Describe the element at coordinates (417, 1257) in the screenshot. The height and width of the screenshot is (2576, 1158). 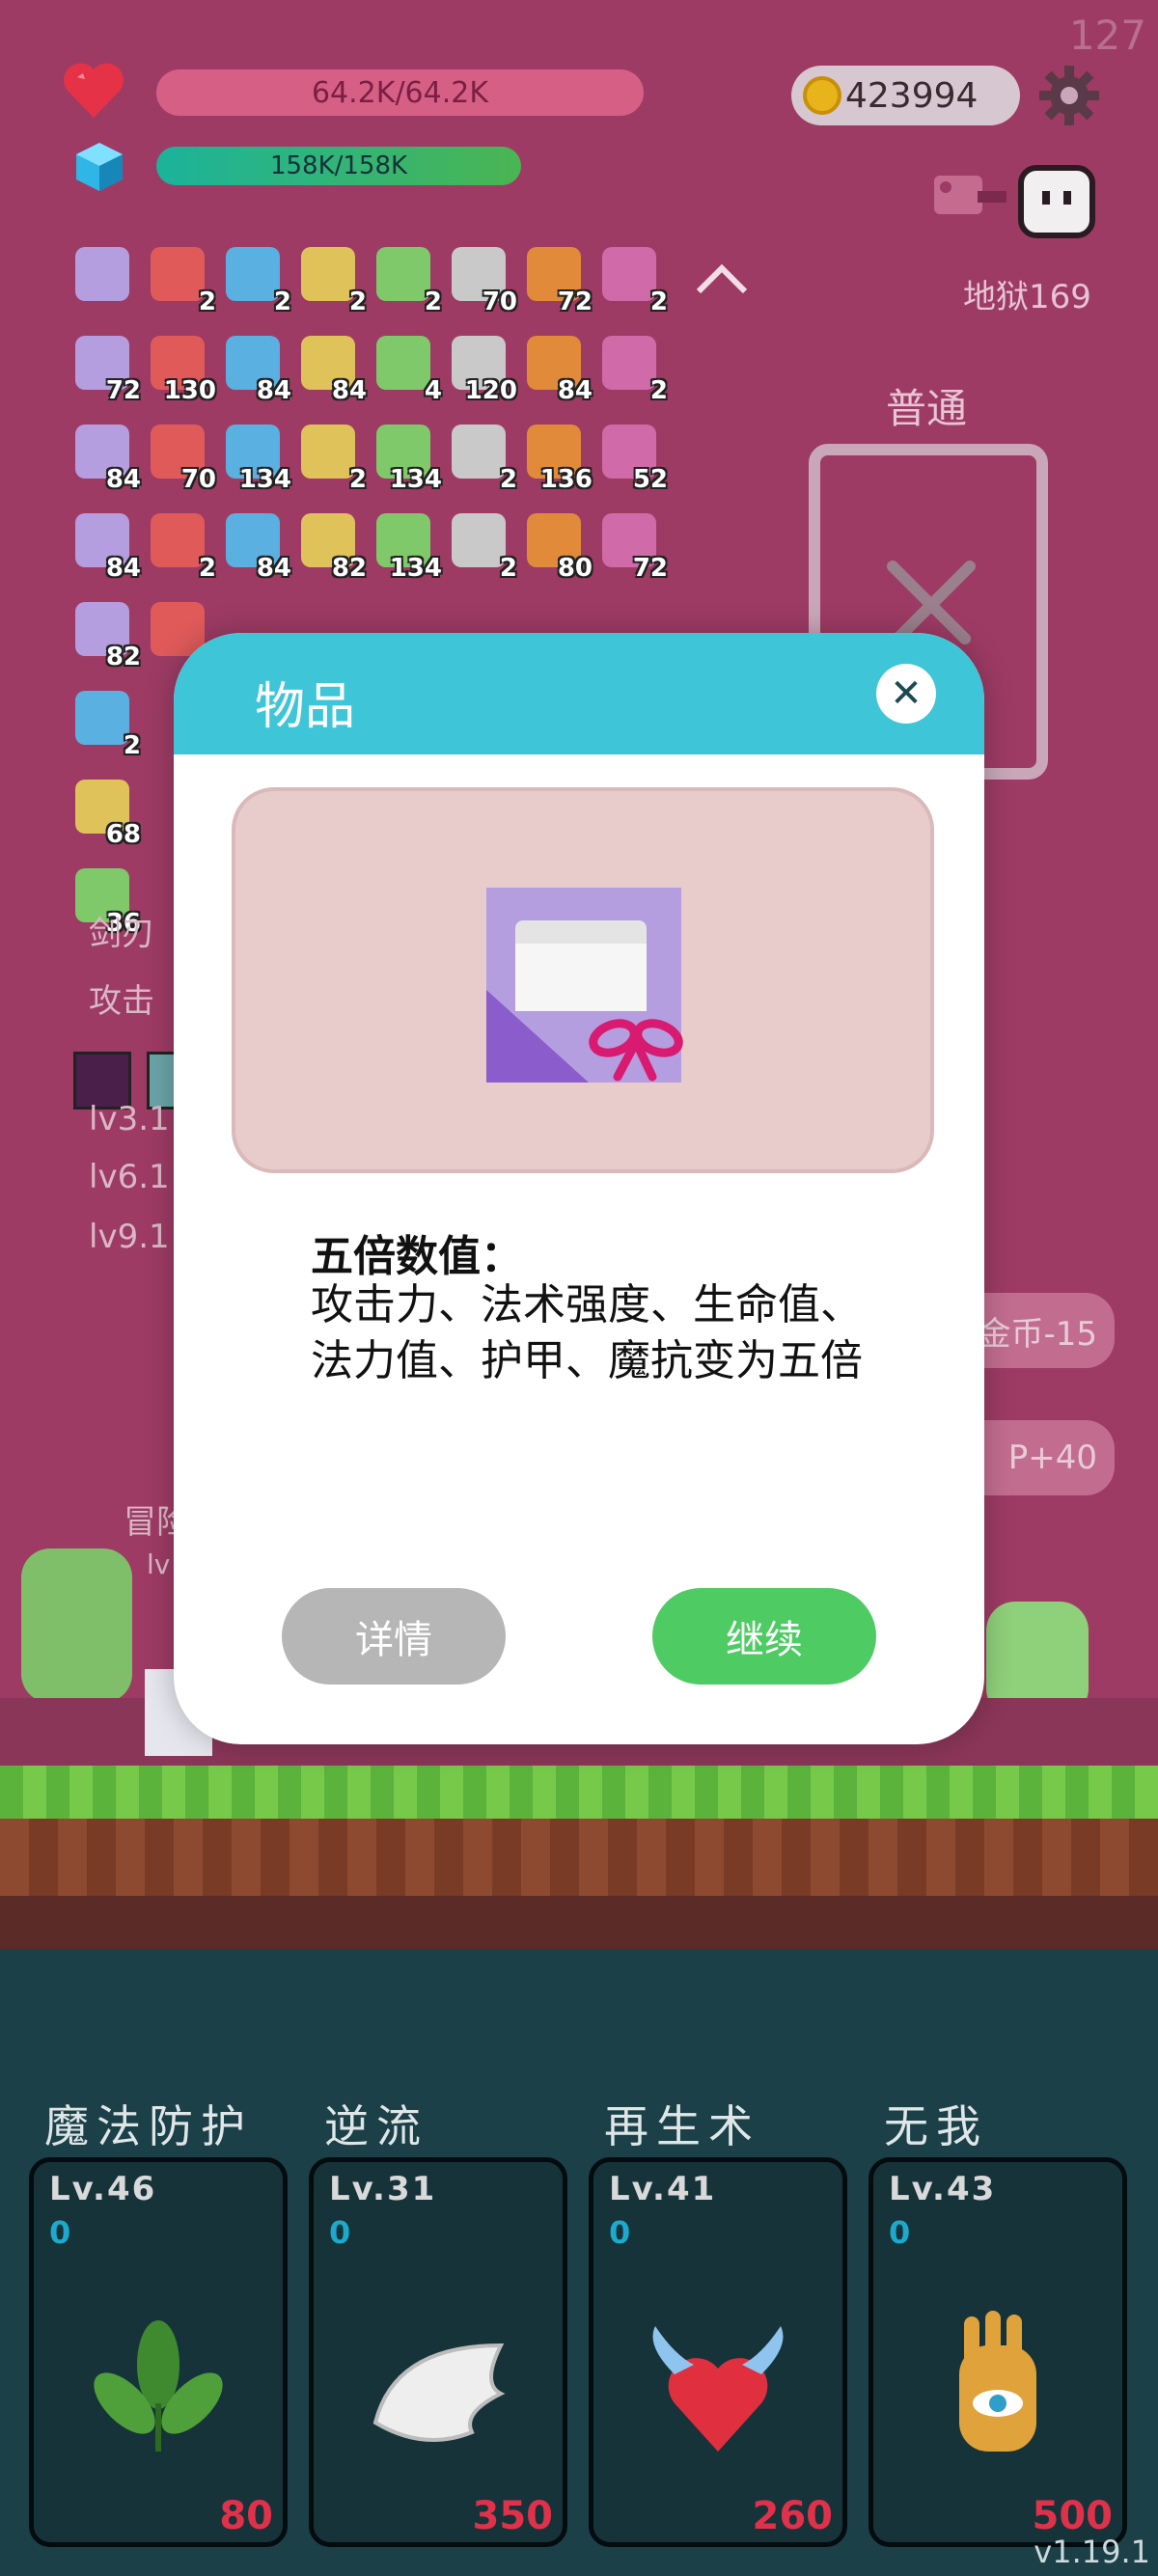
I see `desc-title: 五倍数值：` at that location.